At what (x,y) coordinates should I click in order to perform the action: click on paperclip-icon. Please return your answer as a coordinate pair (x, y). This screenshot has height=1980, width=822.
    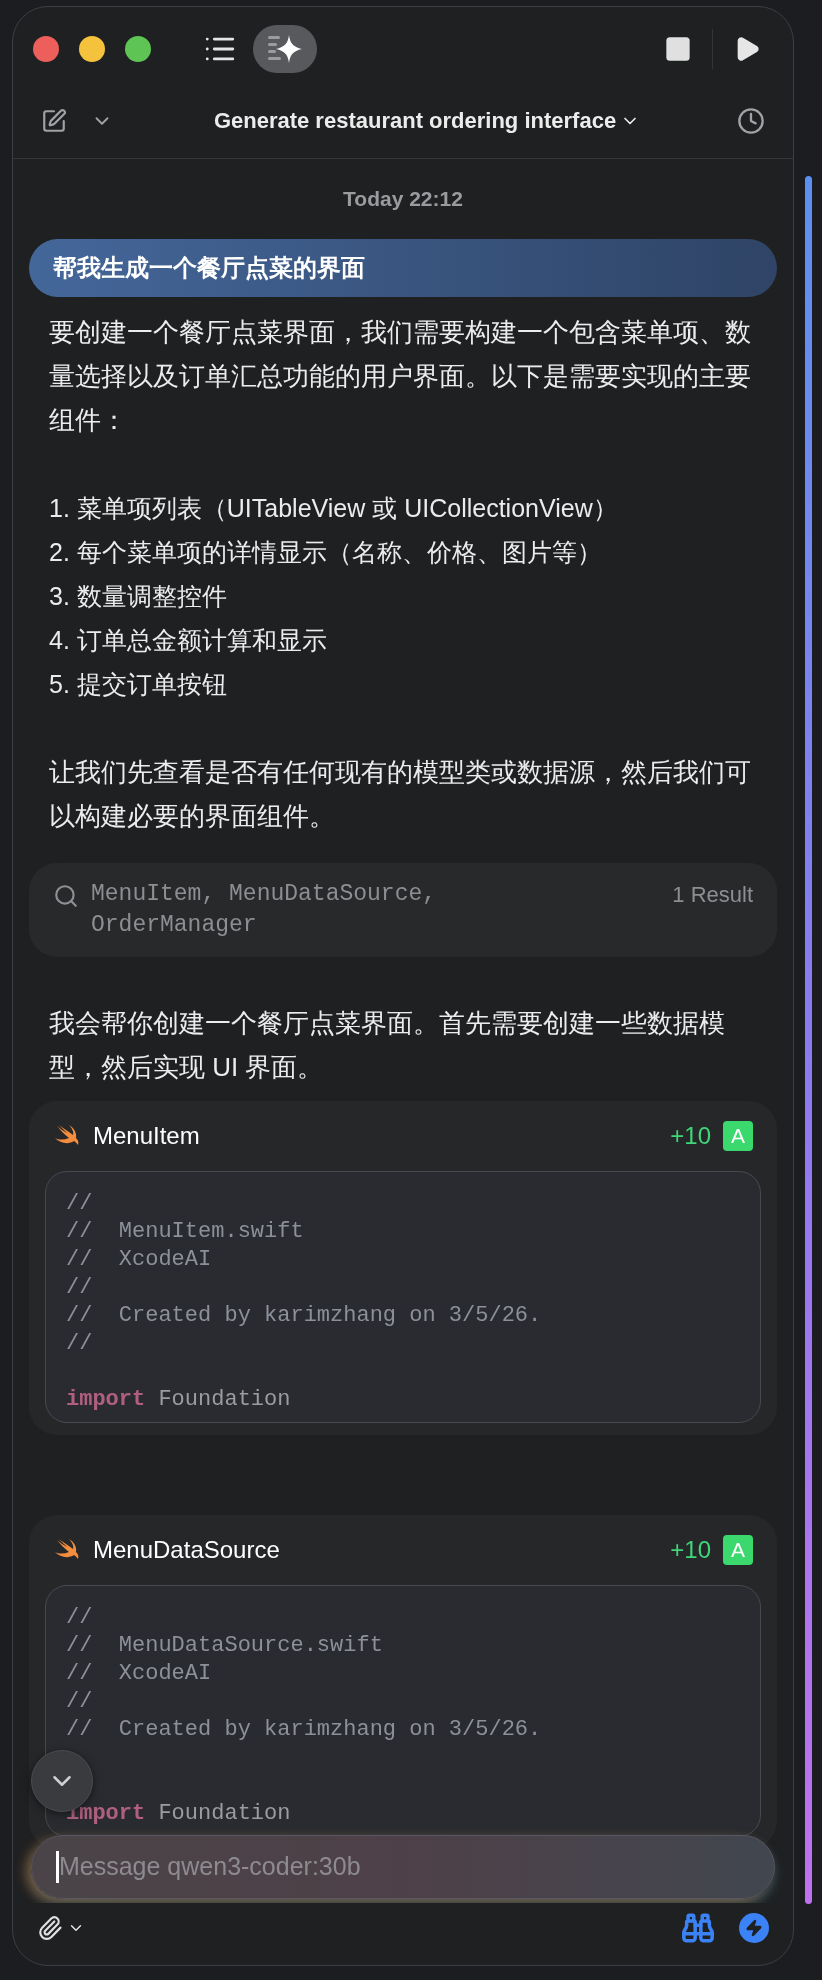
    Looking at the image, I should click on (50, 1928).